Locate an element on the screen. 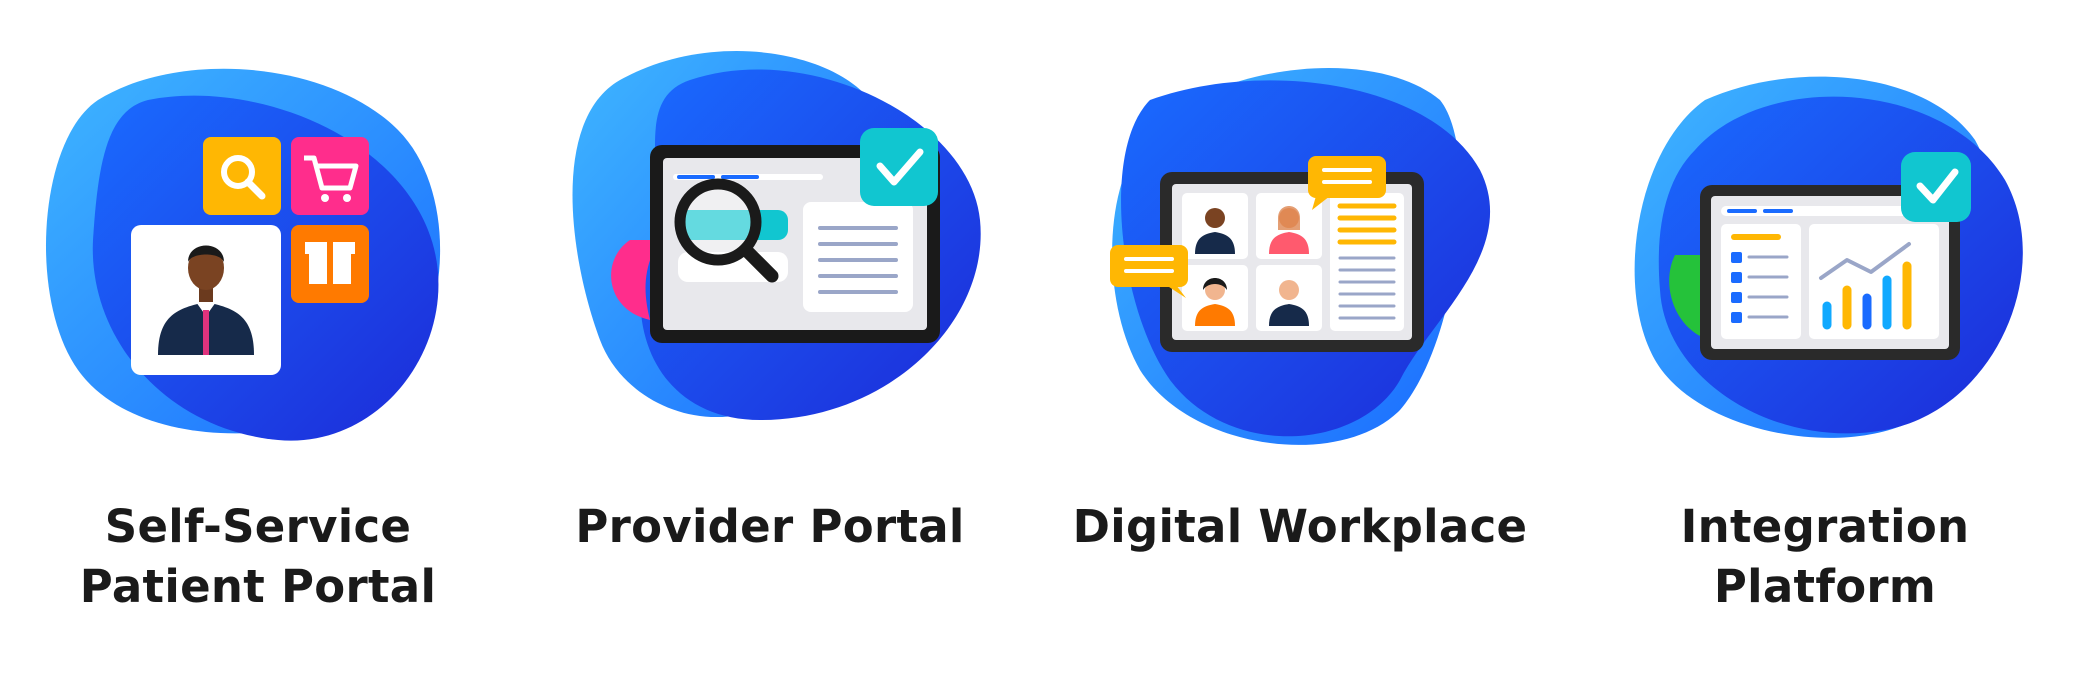 The width and height of the screenshot is (2086, 683). box-tile-icon is located at coordinates (330, 264).